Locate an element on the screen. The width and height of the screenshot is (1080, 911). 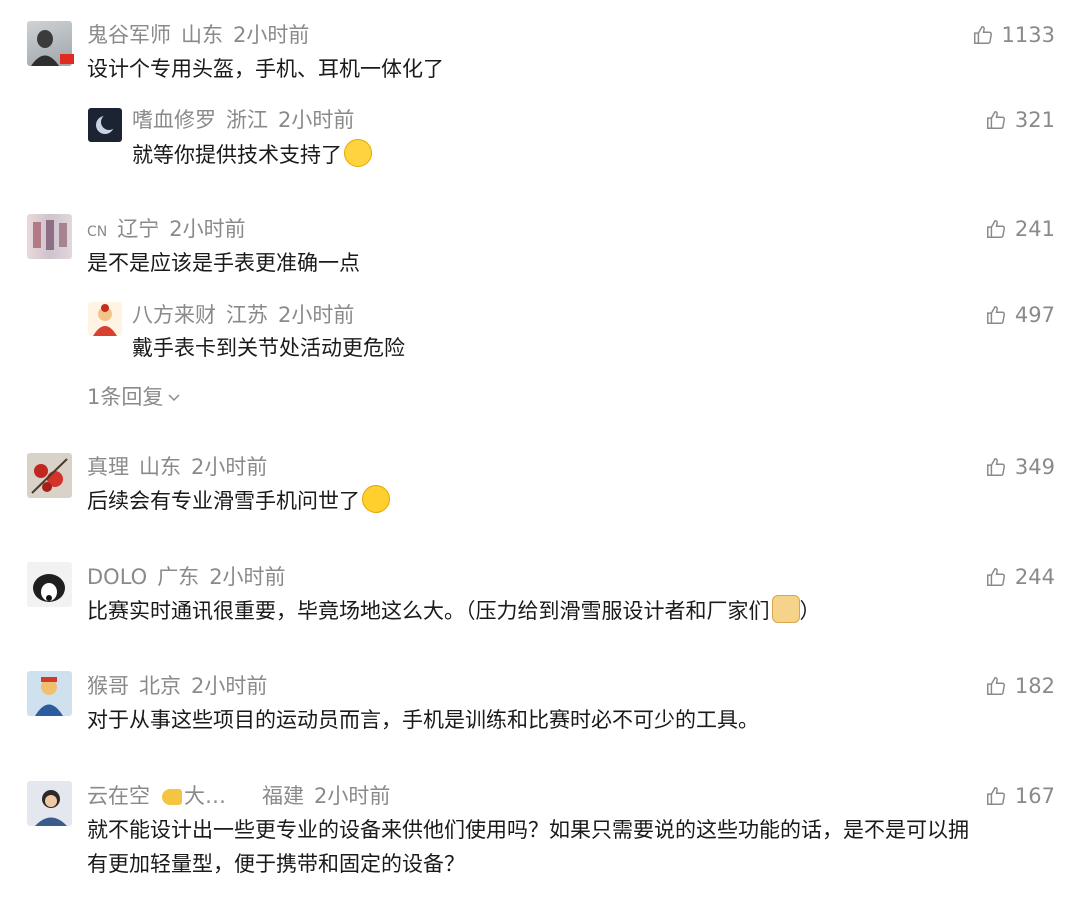
more-replies-button: 1条回复 is located at coordinates (134, 397).